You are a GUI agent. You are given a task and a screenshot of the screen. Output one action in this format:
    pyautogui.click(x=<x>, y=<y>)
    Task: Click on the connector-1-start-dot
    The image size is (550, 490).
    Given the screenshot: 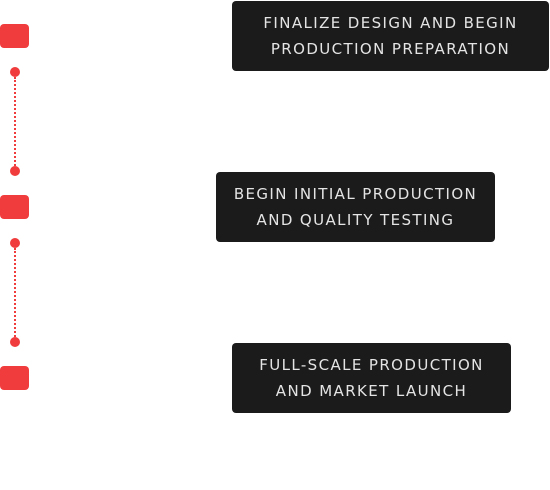 What is the action you would take?
    pyautogui.click(x=15, y=72)
    